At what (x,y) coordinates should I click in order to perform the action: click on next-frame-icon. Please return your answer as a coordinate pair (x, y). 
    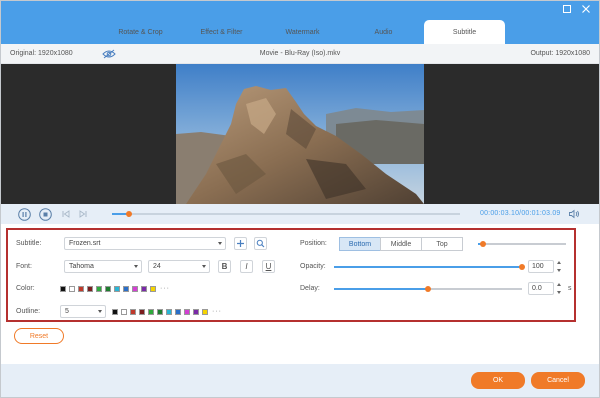
    Looking at the image, I should click on (83, 214).